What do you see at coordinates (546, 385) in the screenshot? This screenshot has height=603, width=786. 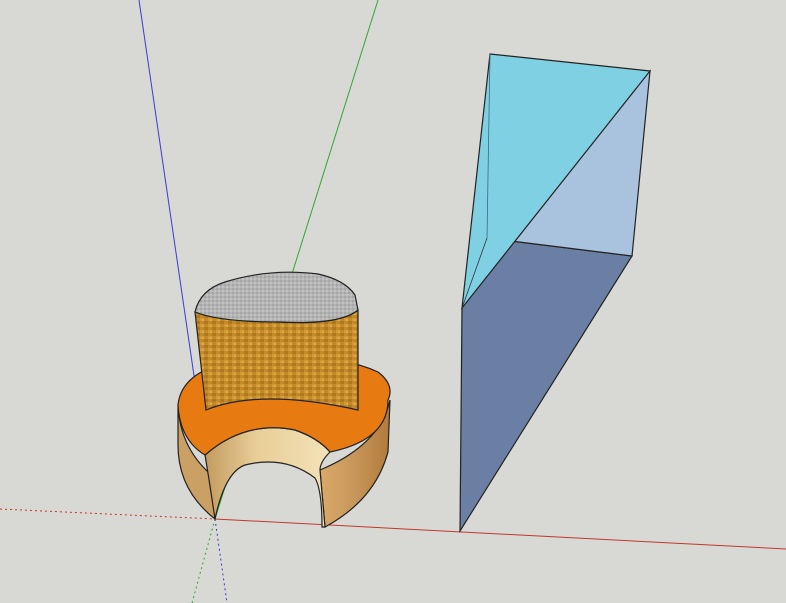 I see `wedge-lower-face` at bounding box center [546, 385].